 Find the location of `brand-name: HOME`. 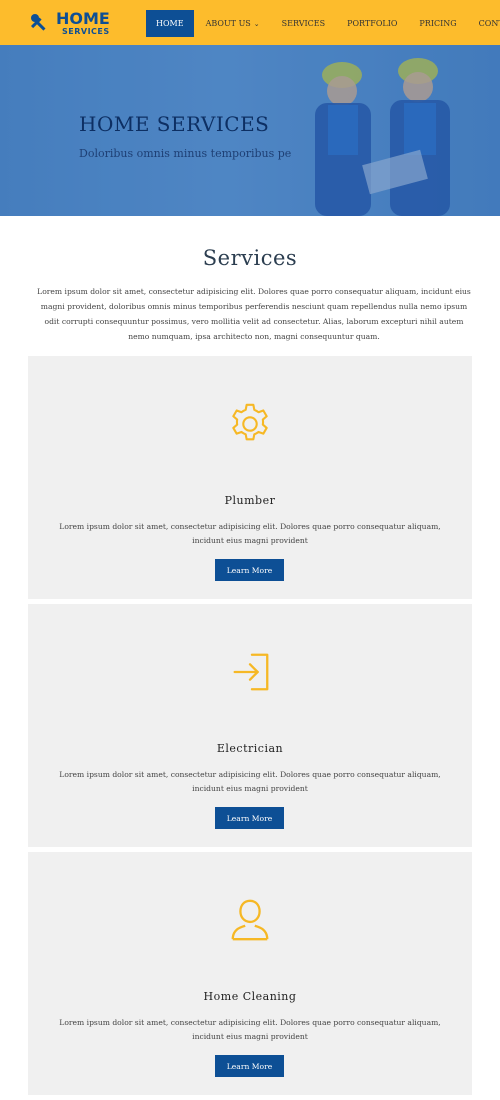

brand-name: HOME is located at coordinates (83, 18).